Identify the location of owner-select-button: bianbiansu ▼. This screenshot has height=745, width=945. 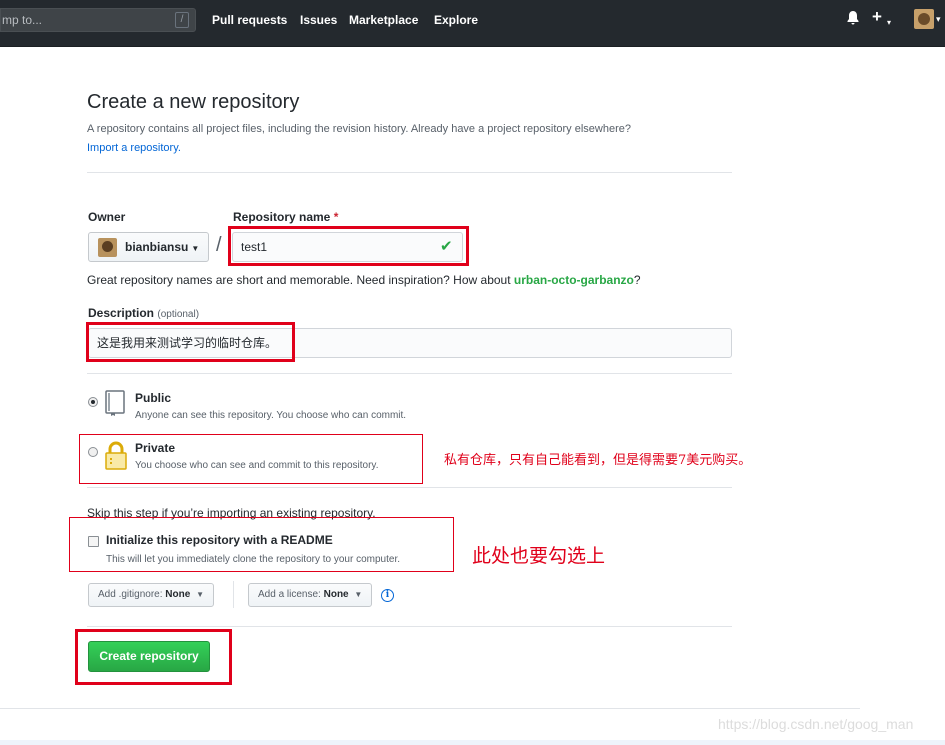
(148, 247).